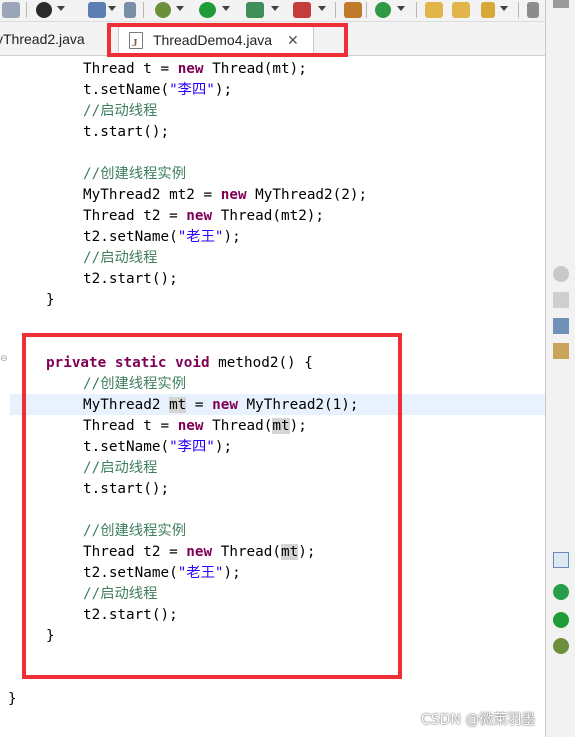  What do you see at coordinates (162, 237) in the screenshot?
I see `code-line: t2.setName("老王");` at bounding box center [162, 237].